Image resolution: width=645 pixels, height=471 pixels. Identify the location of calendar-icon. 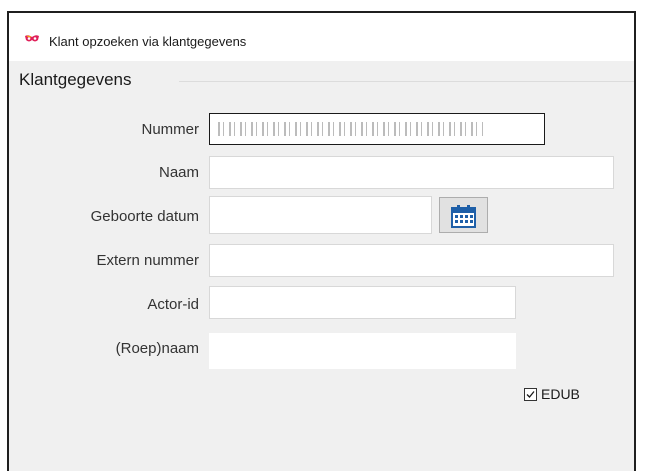
(463, 216).